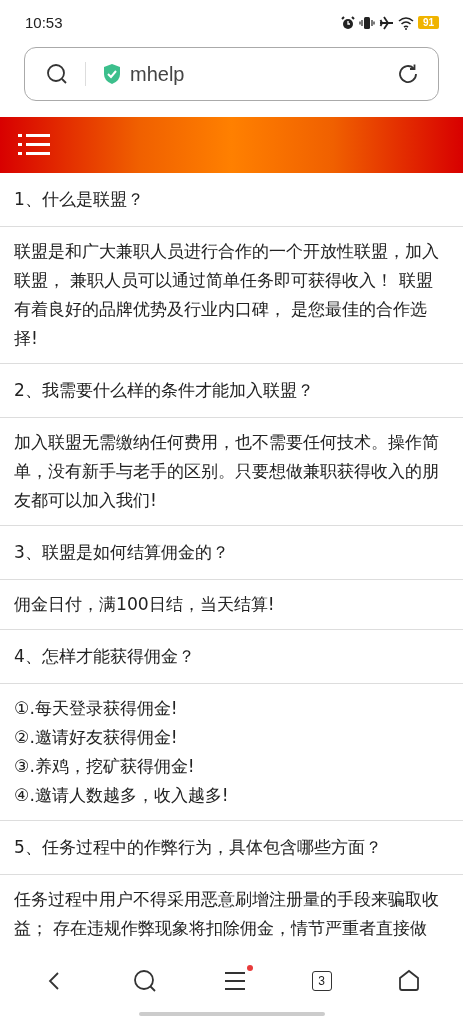  Describe the element at coordinates (386, 22) in the screenshot. I see `airplane-icon` at that location.